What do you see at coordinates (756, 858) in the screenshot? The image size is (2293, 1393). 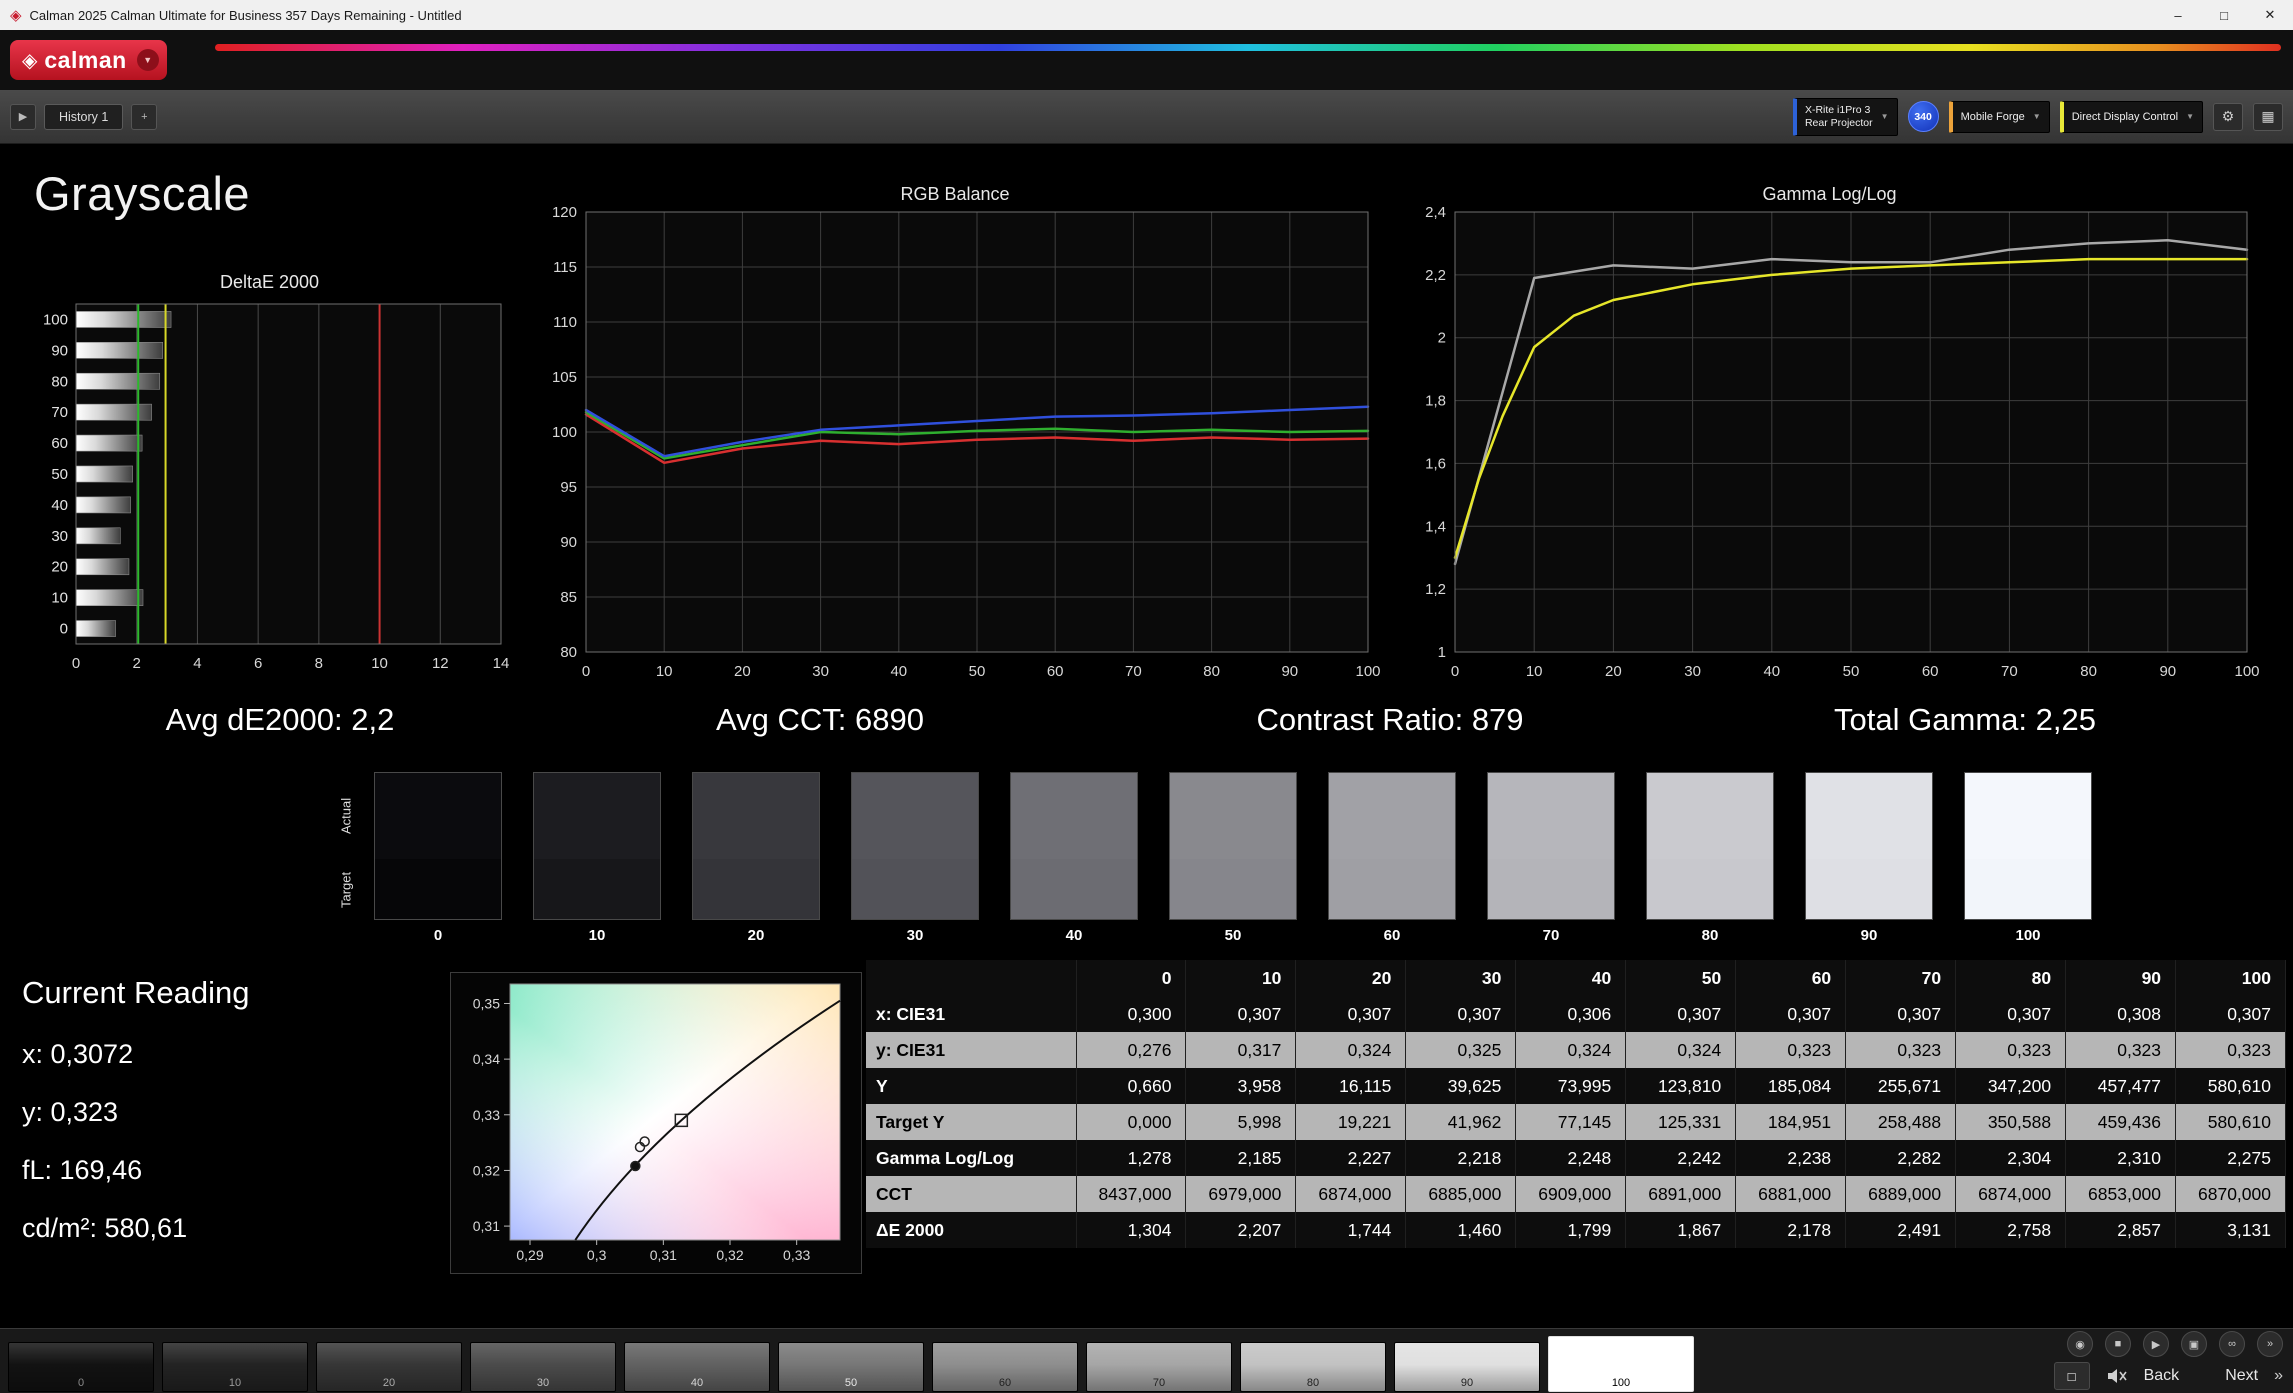 I see `grayscale-swatch: 20` at bounding box center [756, 858].